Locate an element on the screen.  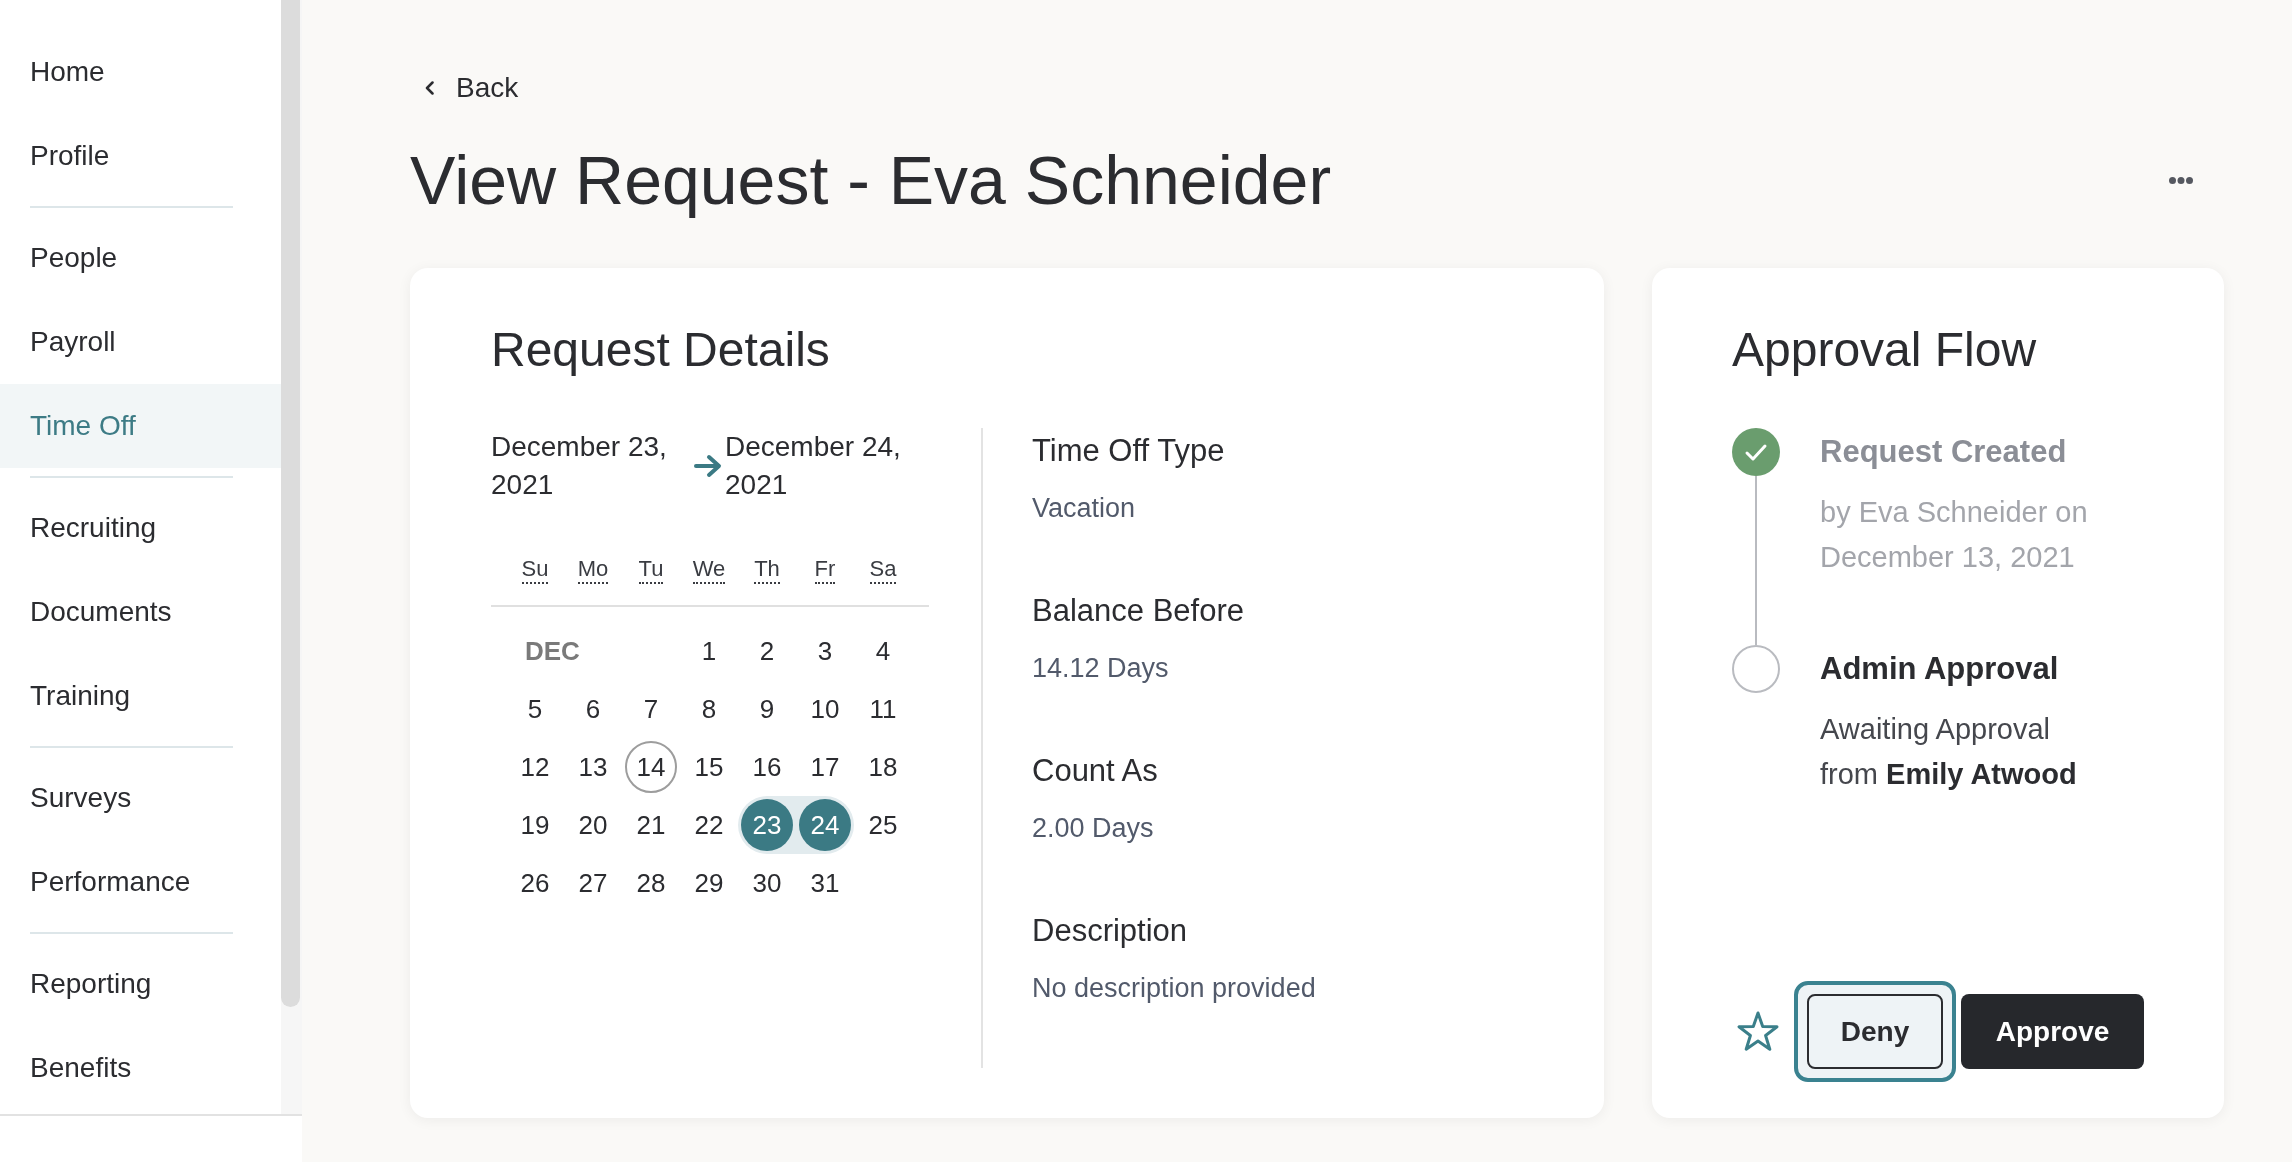
field-value: 2.00 Days is located at coordinates (1093, 828).